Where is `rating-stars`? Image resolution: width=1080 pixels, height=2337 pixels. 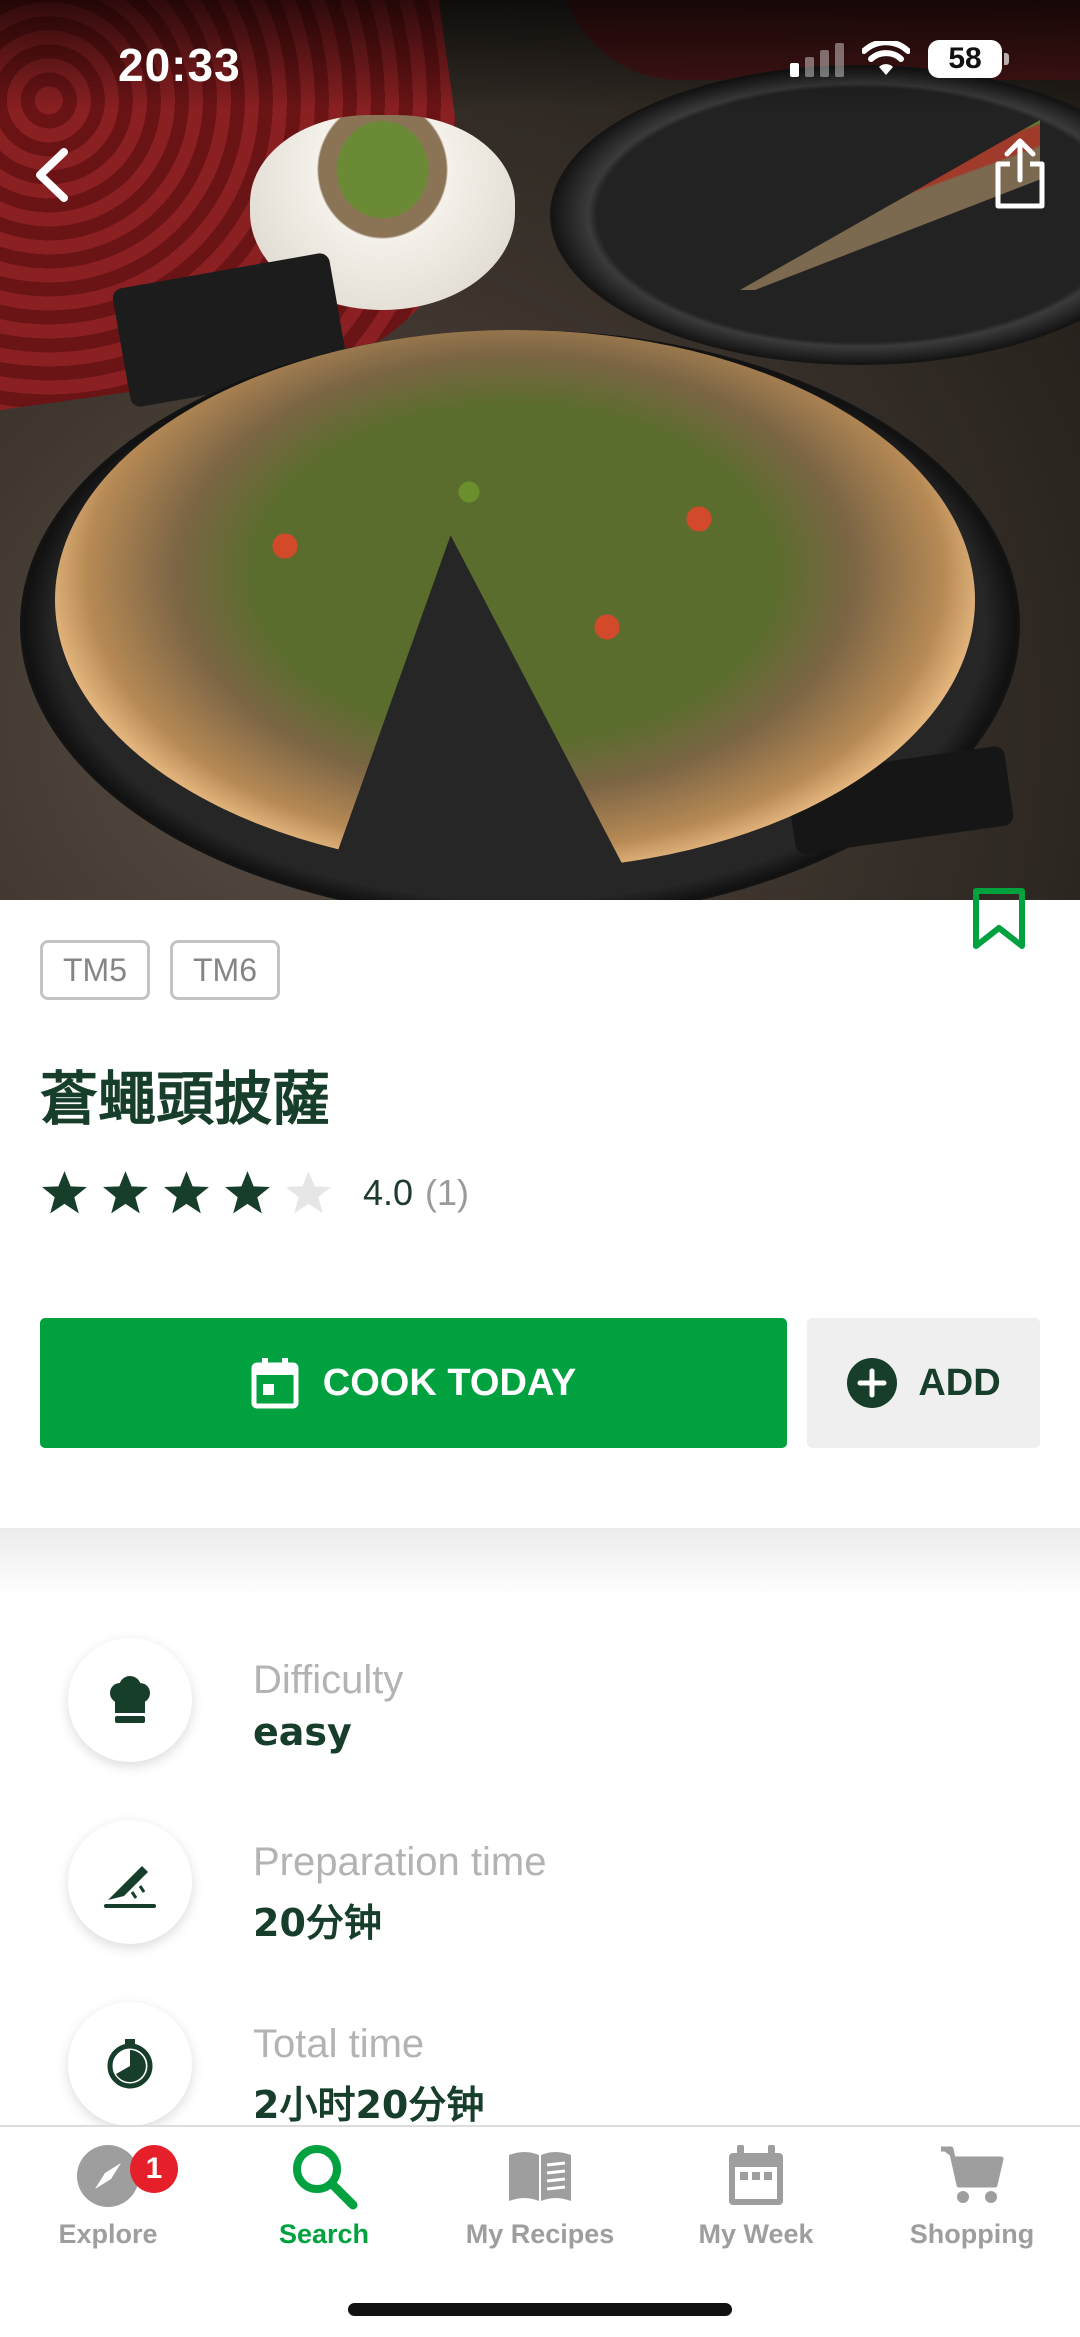
rating-stars is located at coordinates (186, 1192).